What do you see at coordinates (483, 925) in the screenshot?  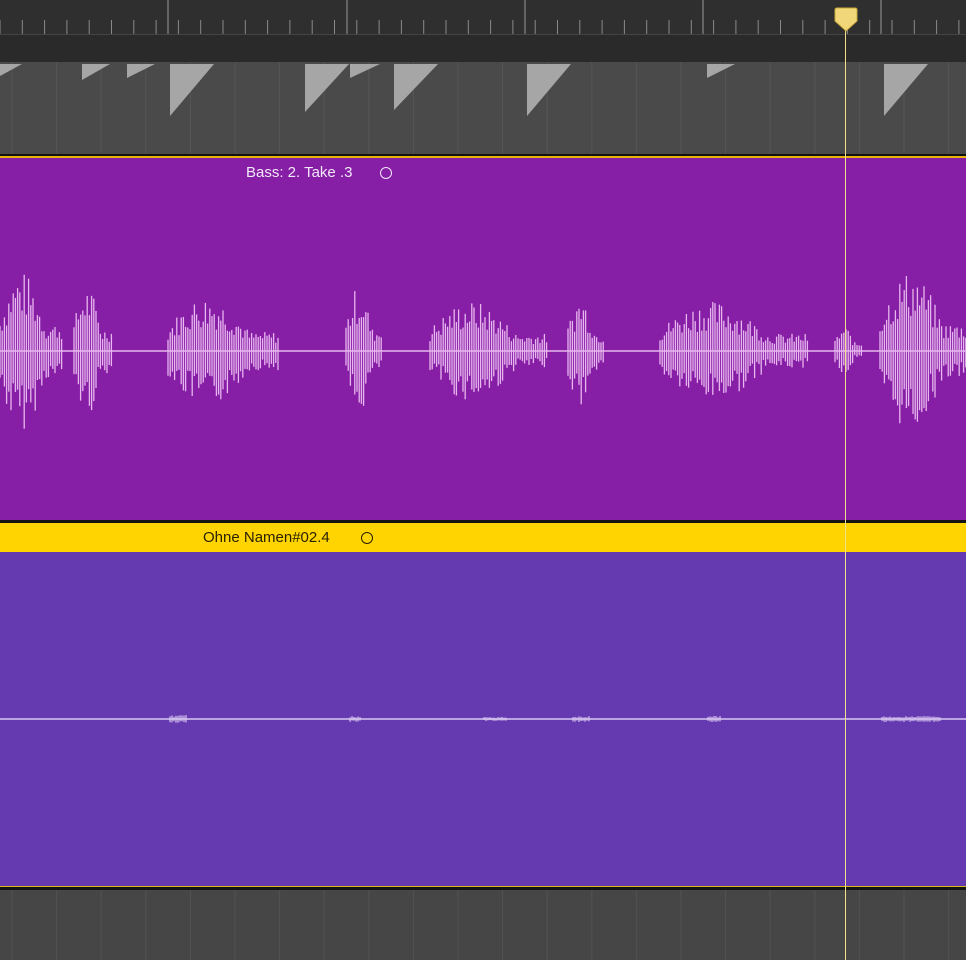 I see `empty-track-lane` at bounding box center [483, 925].